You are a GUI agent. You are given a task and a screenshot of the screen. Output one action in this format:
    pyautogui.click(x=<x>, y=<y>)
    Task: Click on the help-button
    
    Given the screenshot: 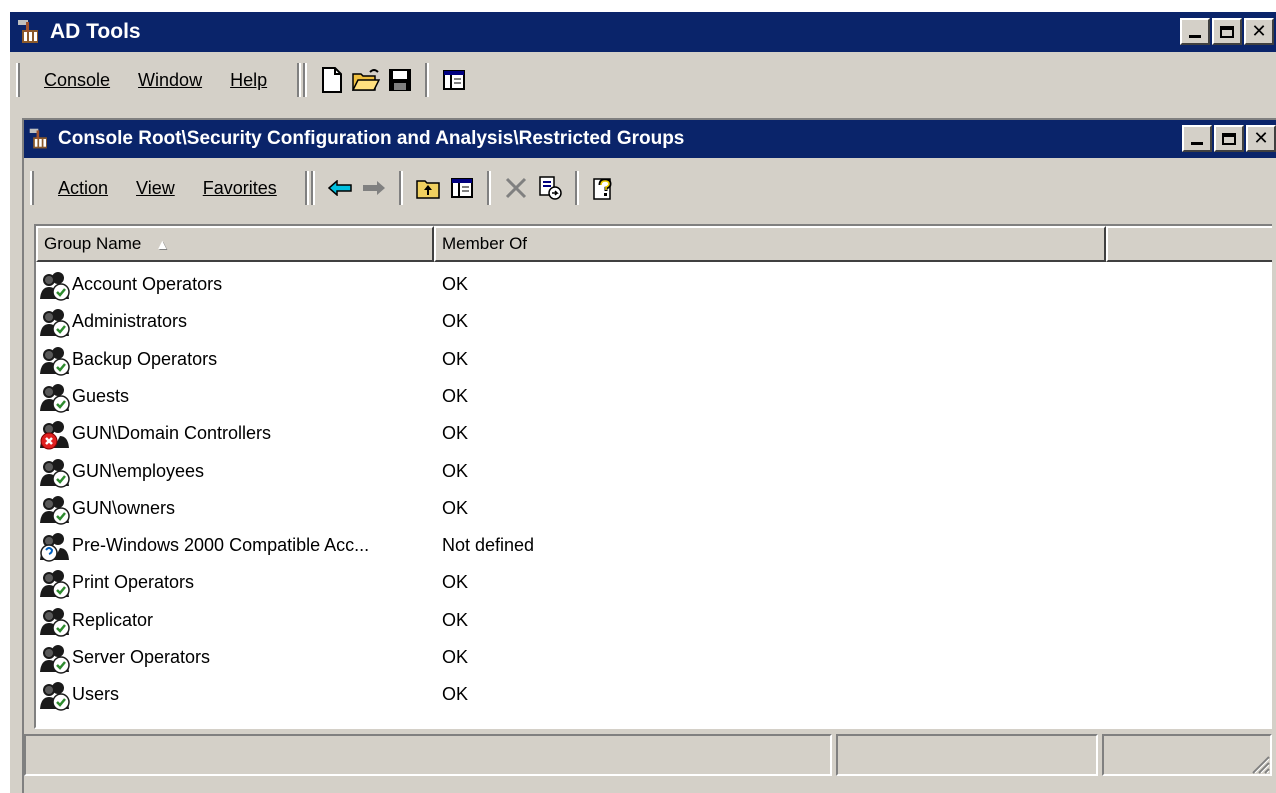 What is the action you would take?
    pyautogui.click(x=604, y=188)
    